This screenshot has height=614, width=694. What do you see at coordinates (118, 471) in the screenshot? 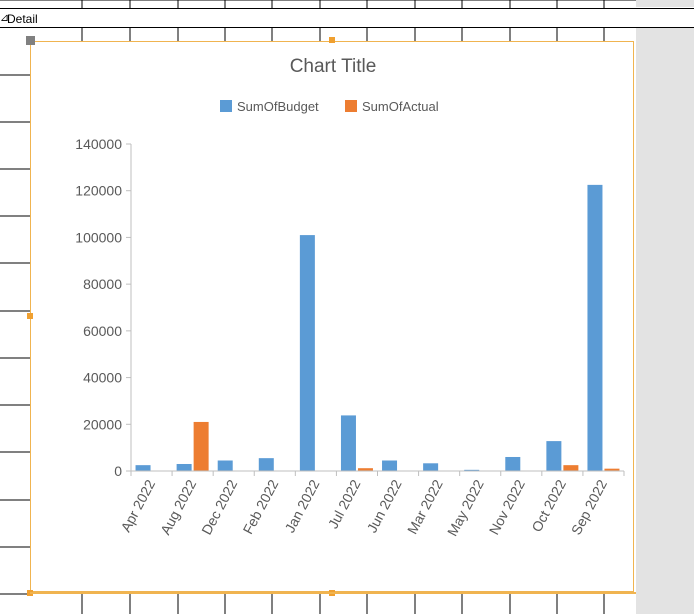
I see `y-tick-label: 0` at bounding box center [118, 471].